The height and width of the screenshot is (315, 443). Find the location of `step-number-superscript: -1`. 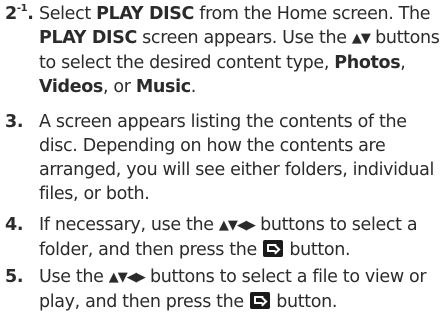

step-number-superscript: -1 is located at coordinates (22, 8).